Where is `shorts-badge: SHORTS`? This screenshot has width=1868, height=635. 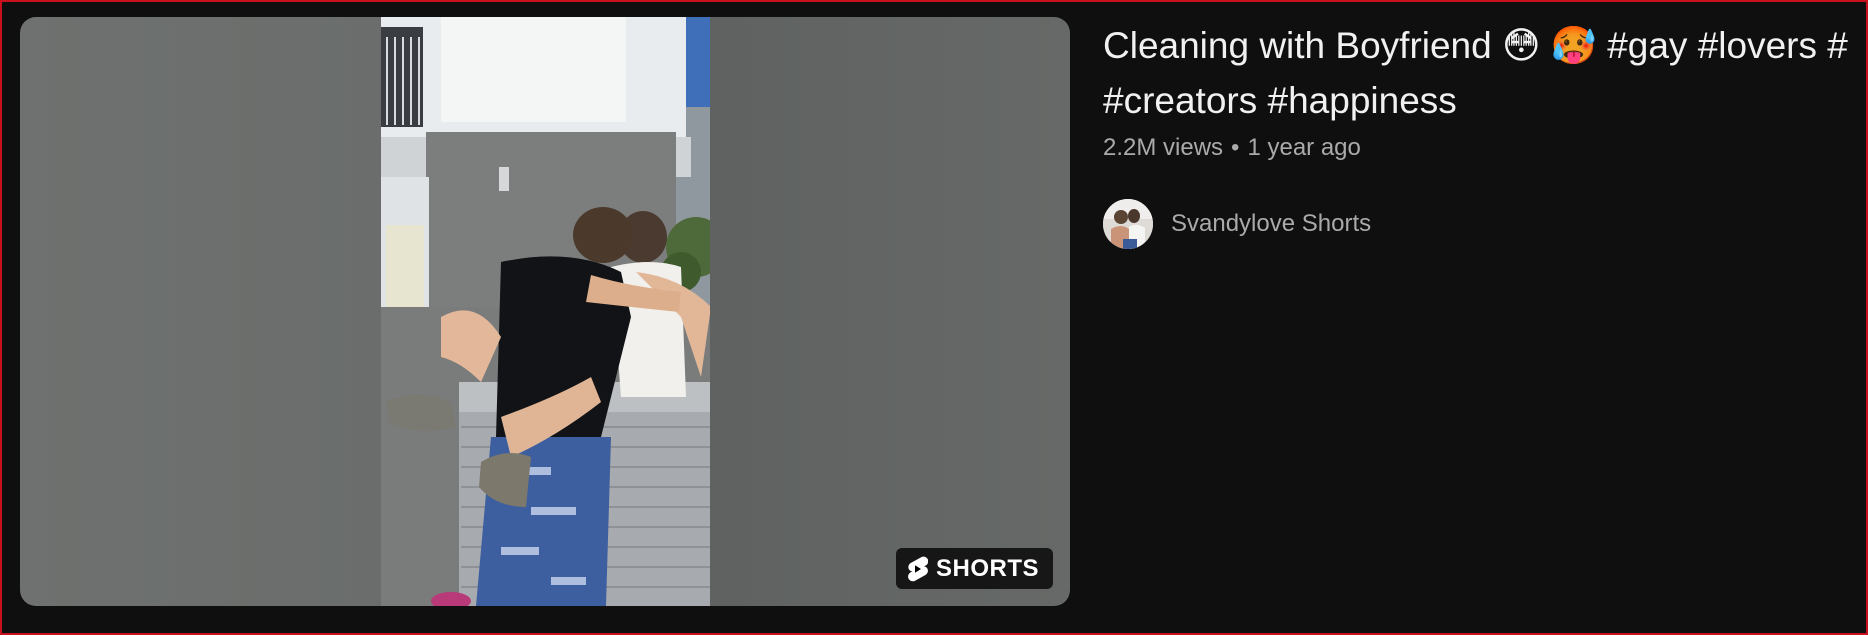
shorts-badge: SHORTS is located at coordinates (974, 568).